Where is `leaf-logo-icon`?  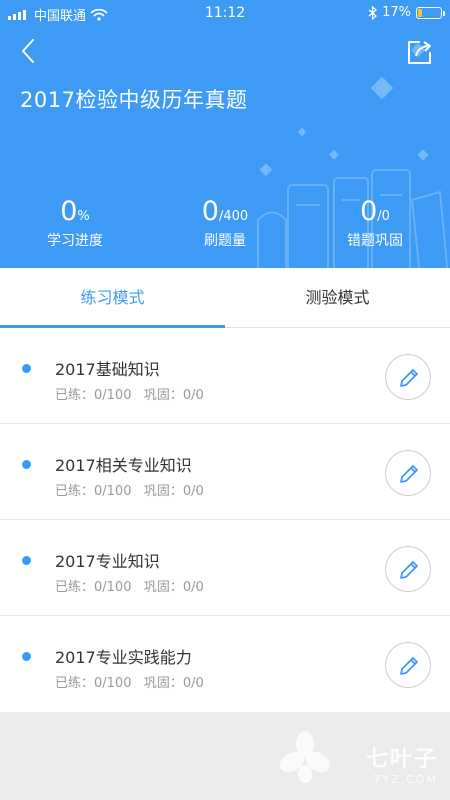
leaf-logo-icon is located at coordinates (305, 757).